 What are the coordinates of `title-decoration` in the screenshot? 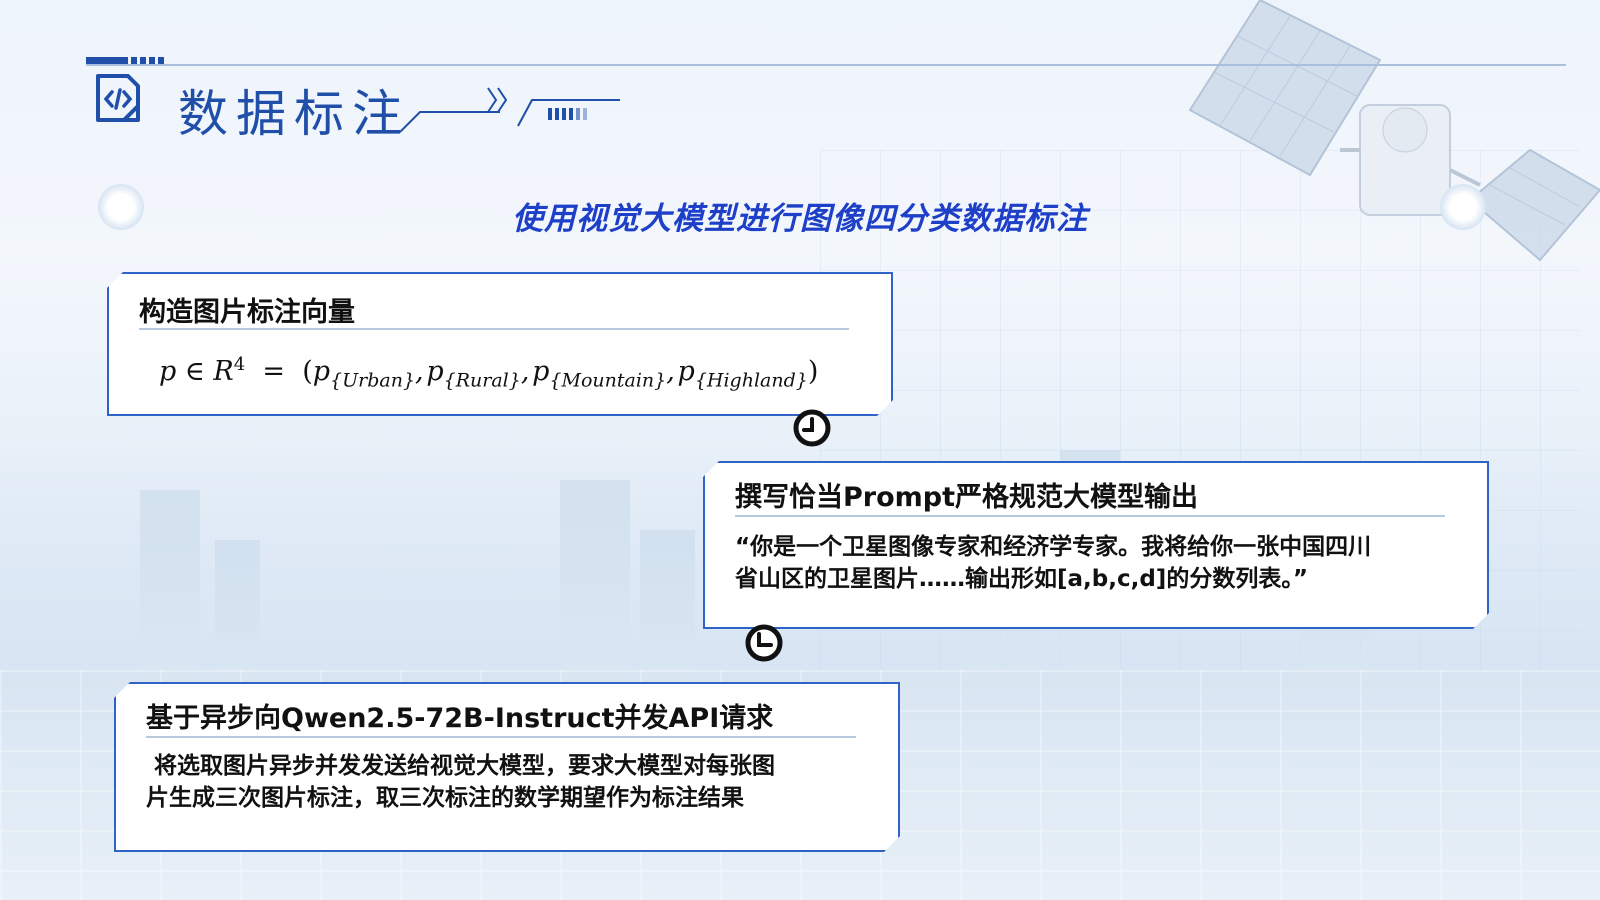 It's located at (510, 110).